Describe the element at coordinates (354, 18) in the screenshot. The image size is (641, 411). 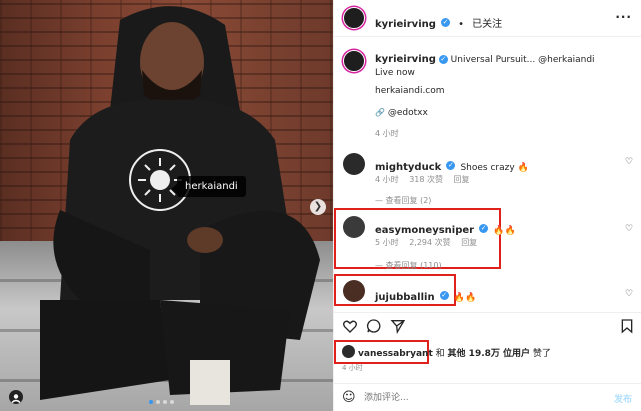
I see `author-avatar` at that location.